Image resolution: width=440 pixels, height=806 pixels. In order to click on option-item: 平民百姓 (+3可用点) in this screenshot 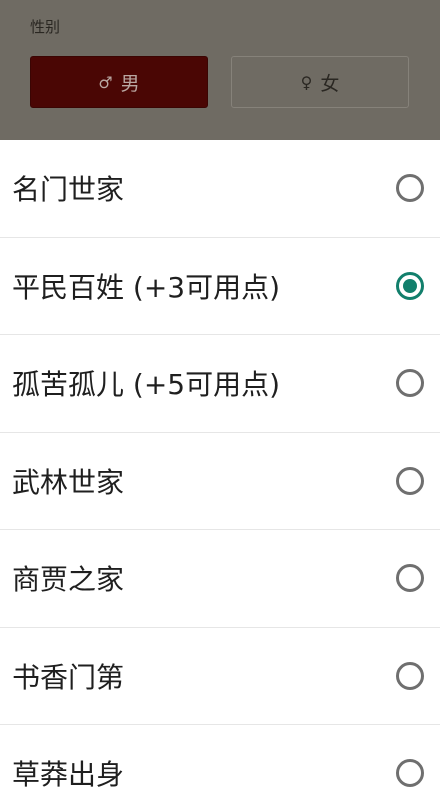, I will do `click(220, 286)`.